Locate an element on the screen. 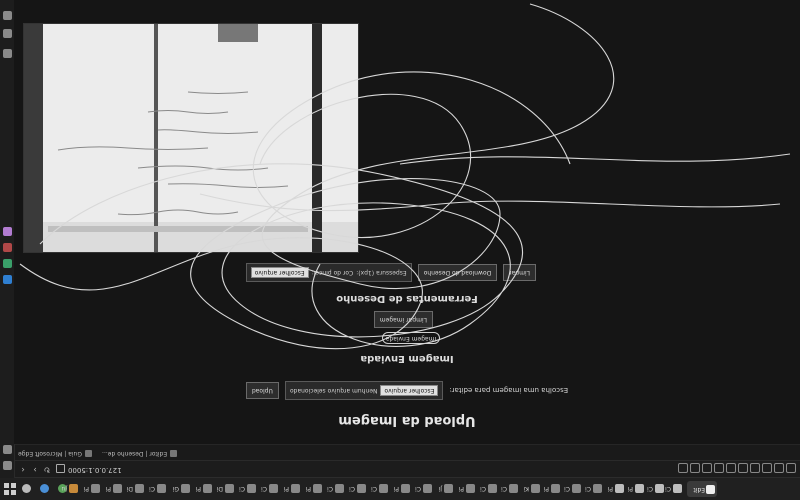  sidebar-settings-icon is located at coordinates (7, 33).